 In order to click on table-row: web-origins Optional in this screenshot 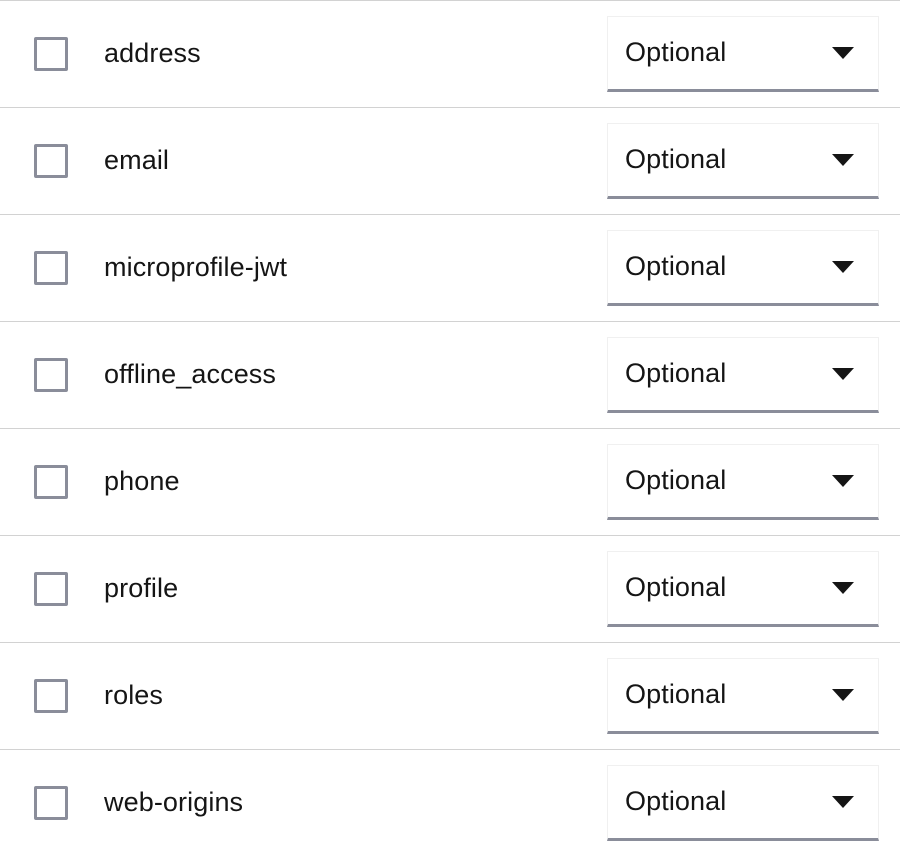, I will do `click(450, 802)`.